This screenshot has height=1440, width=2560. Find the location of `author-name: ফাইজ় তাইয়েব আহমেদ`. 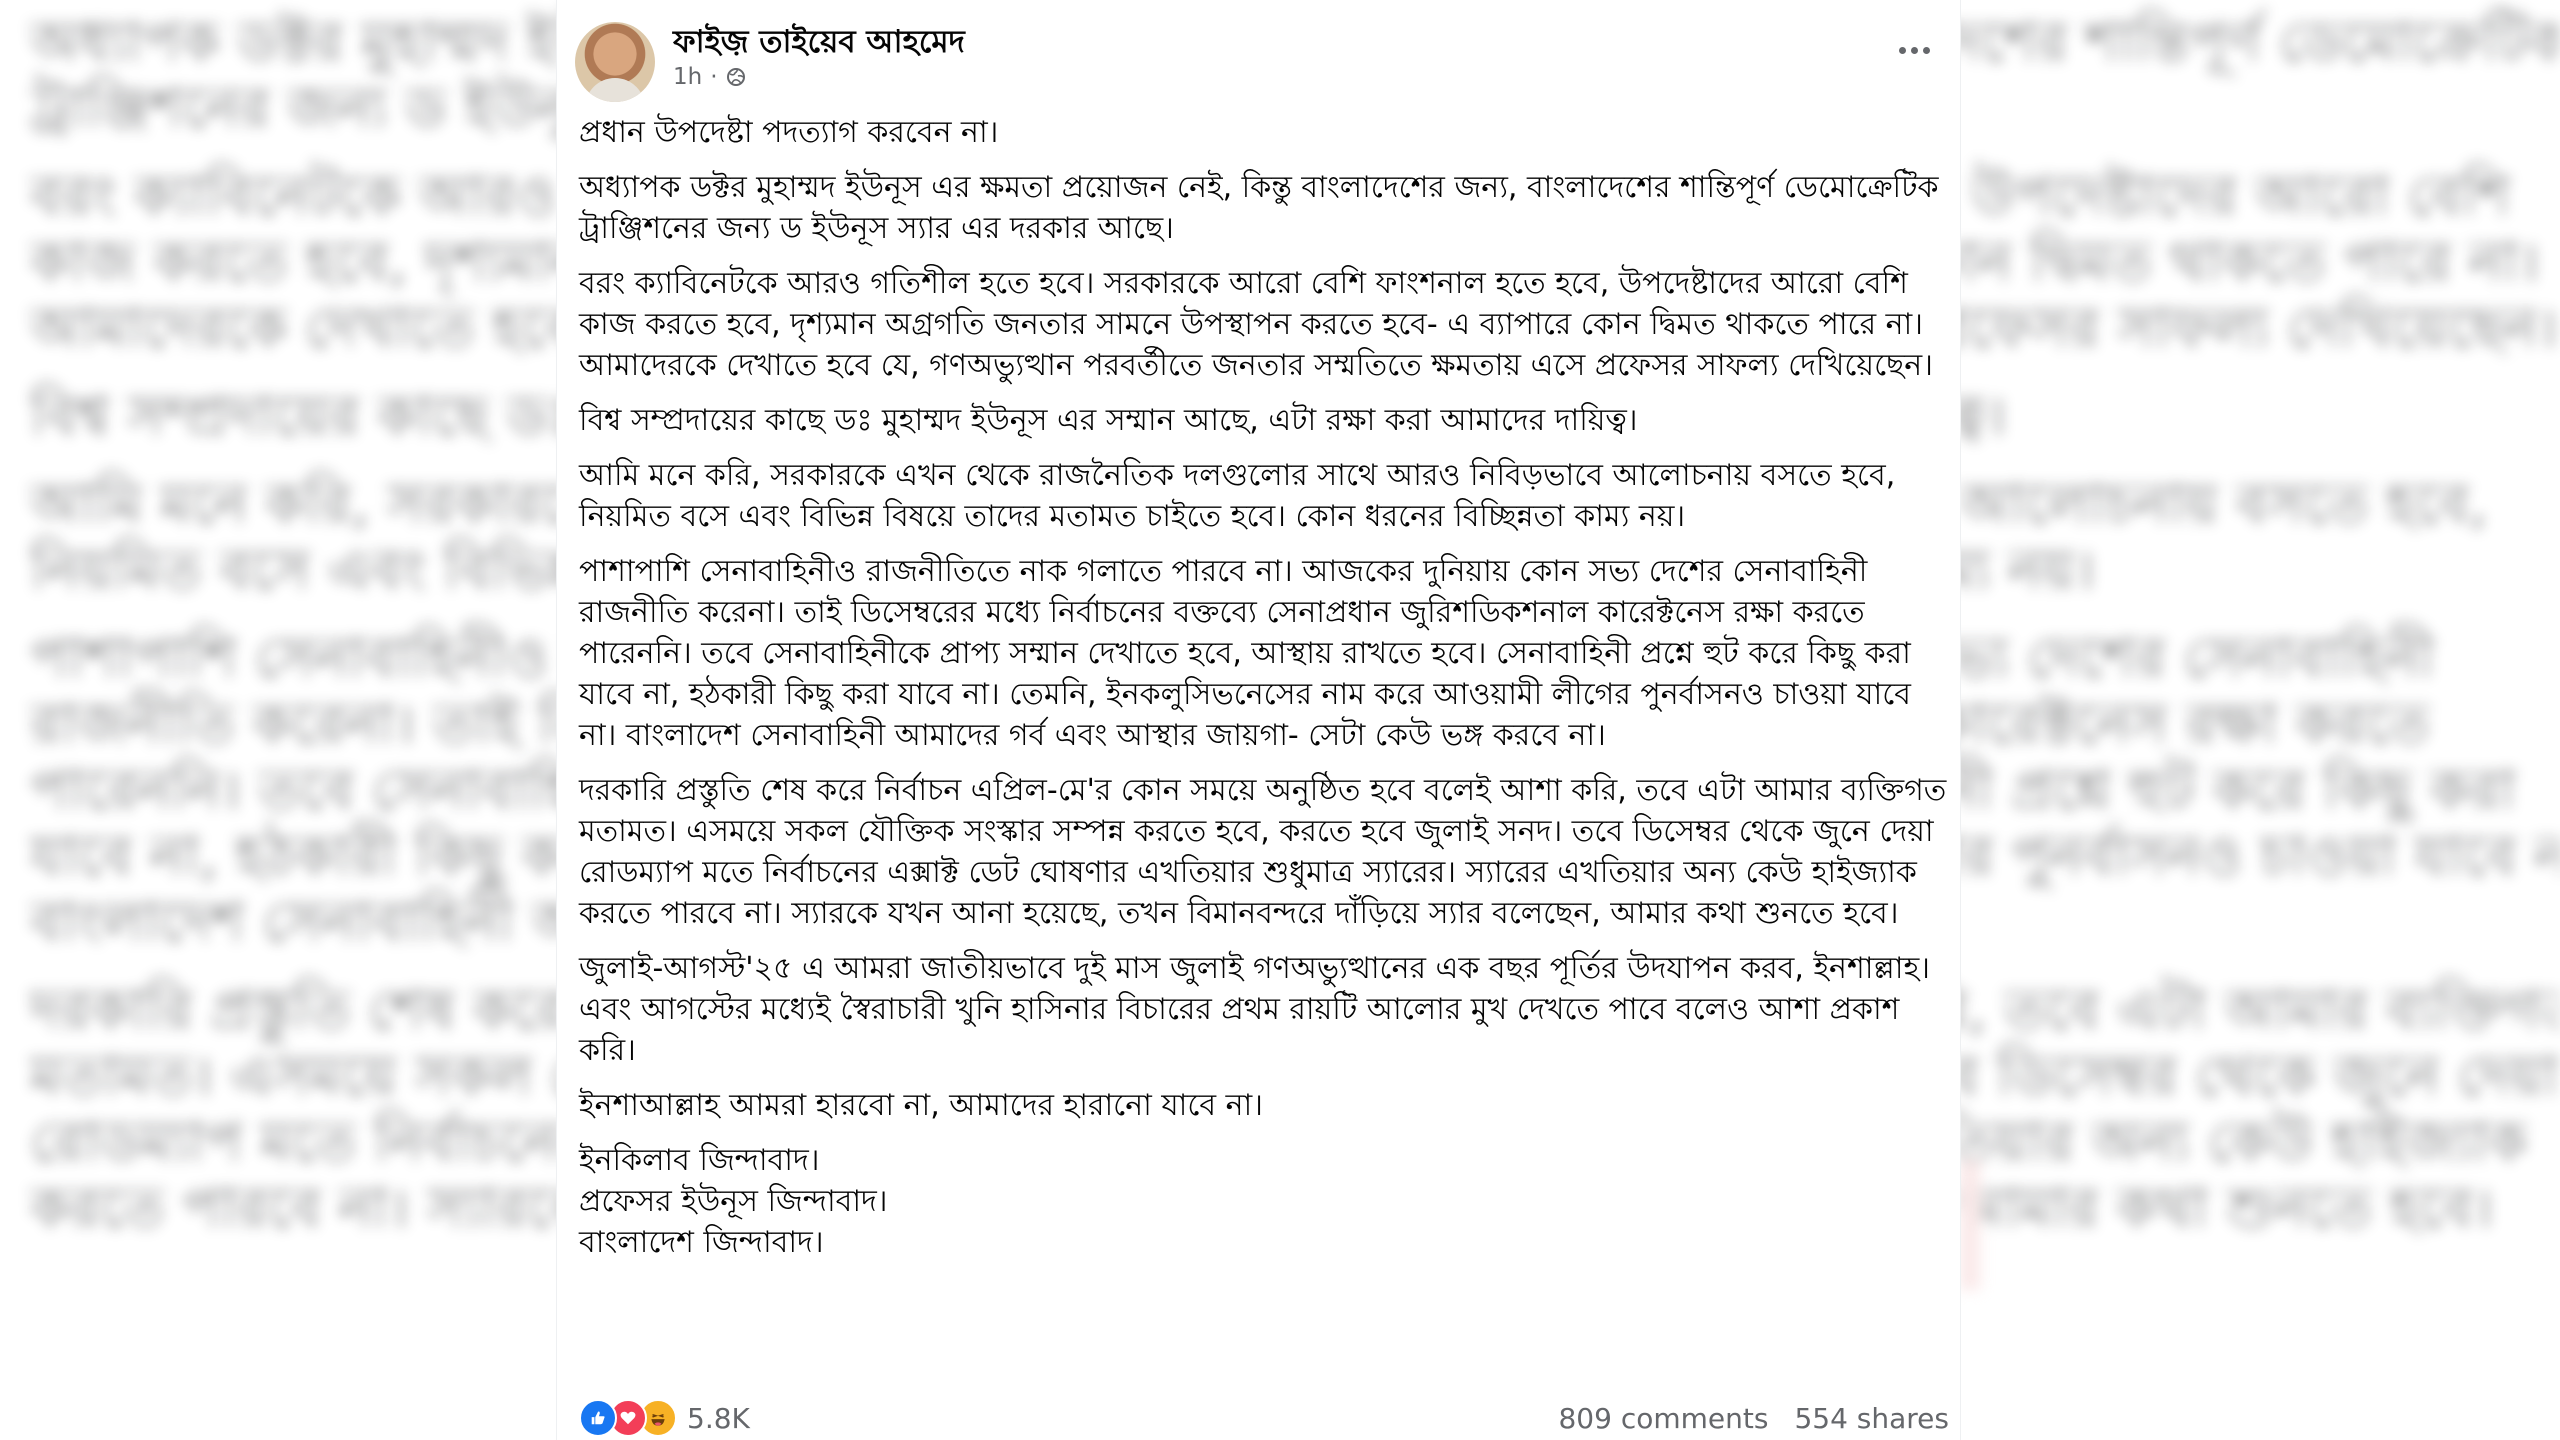

author-name: ফাইজ় তাইয়েব আহমেদ is located at coordinates (819, 44).